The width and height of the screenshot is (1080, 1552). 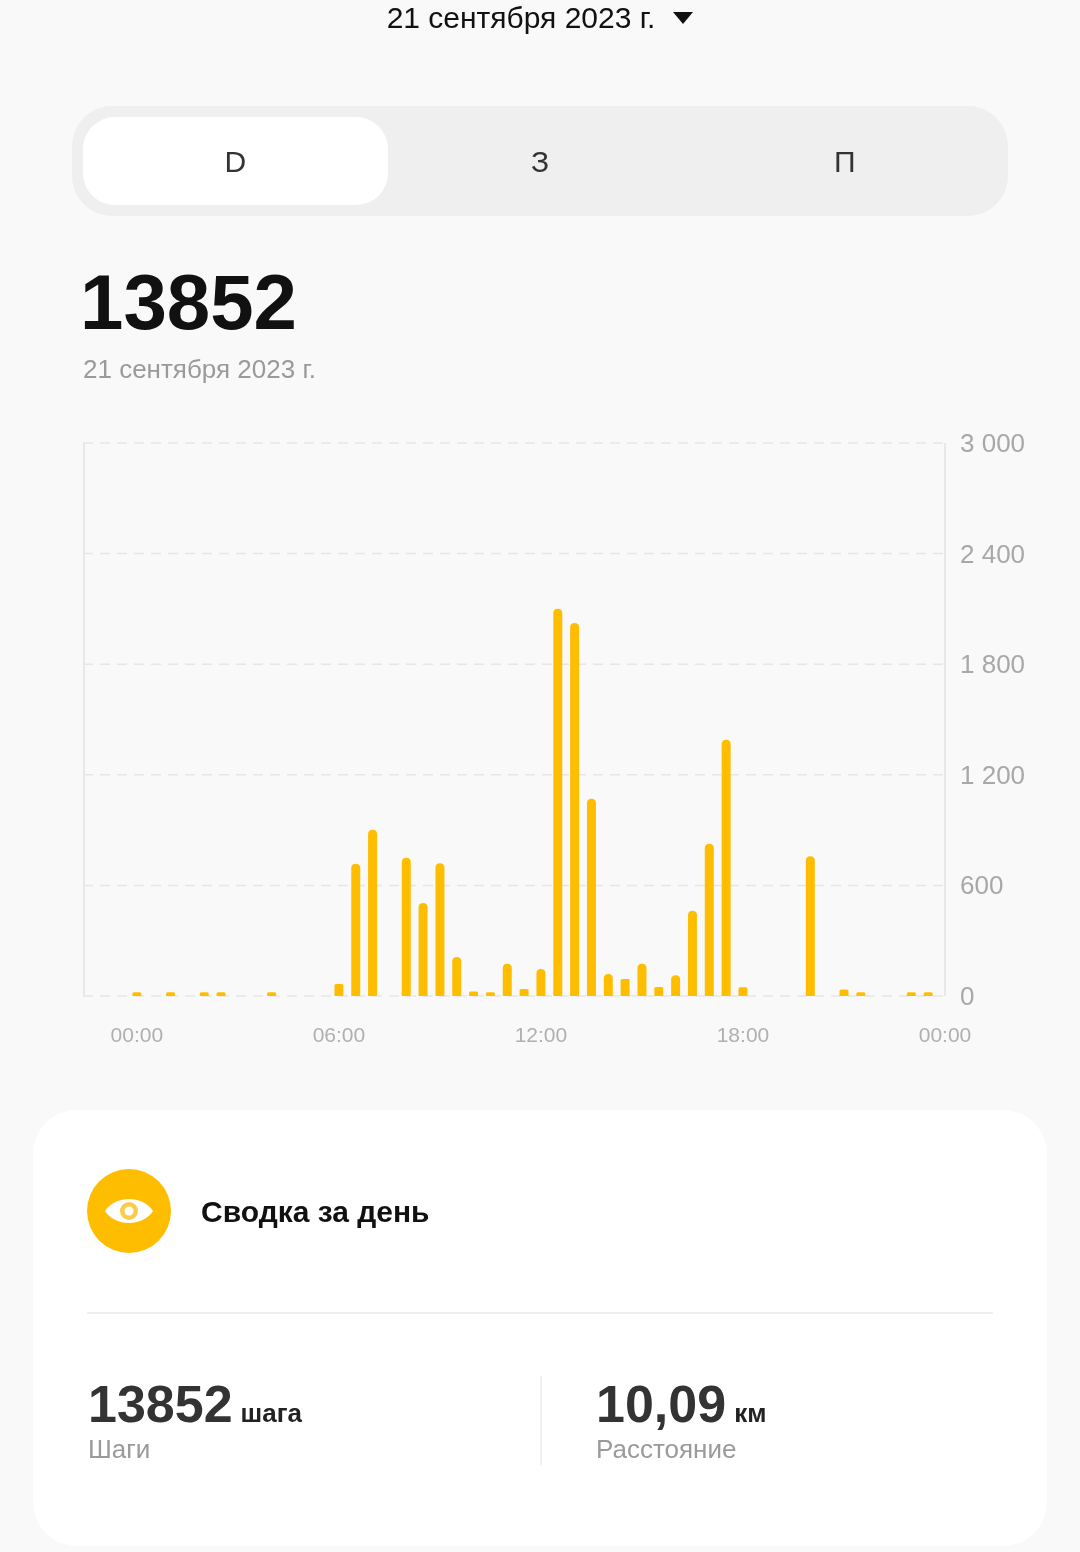 What do you see at coordinates (993, 664) in the screenshot?
I see `y-axis-label: 1 800` at bounding box center [993, 664].